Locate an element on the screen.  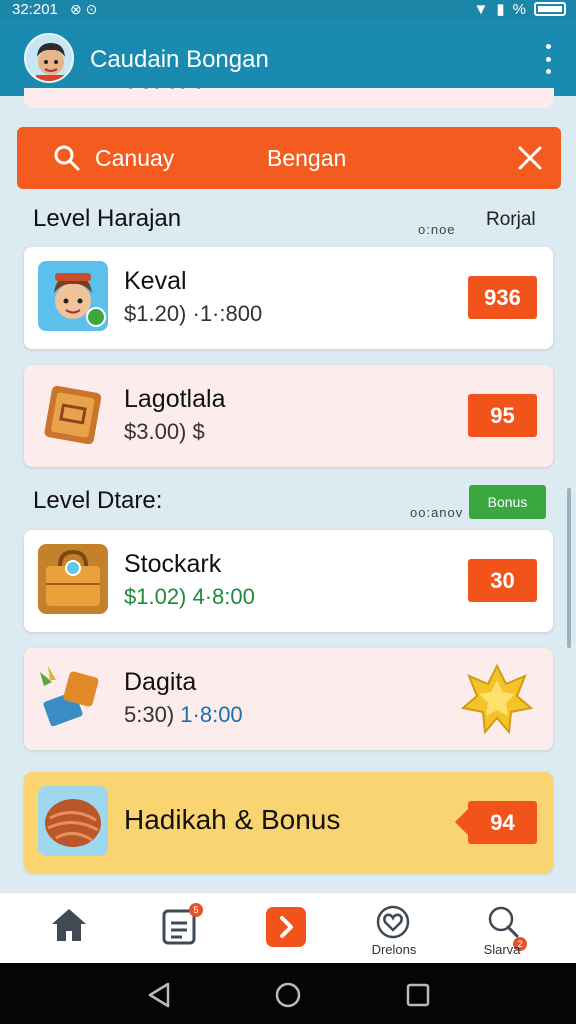
nav-favorites-label: Drelons is located at coordinates (394, 949).